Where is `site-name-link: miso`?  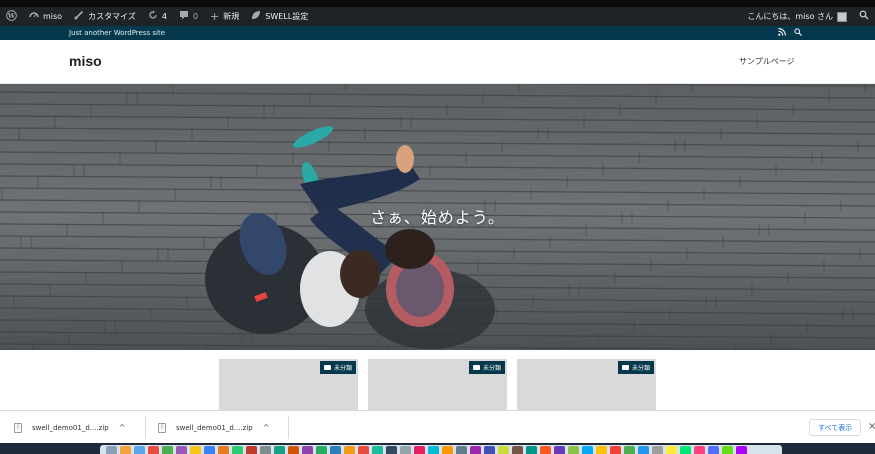 site-name-link: miso is located at coordinates (45, 16).